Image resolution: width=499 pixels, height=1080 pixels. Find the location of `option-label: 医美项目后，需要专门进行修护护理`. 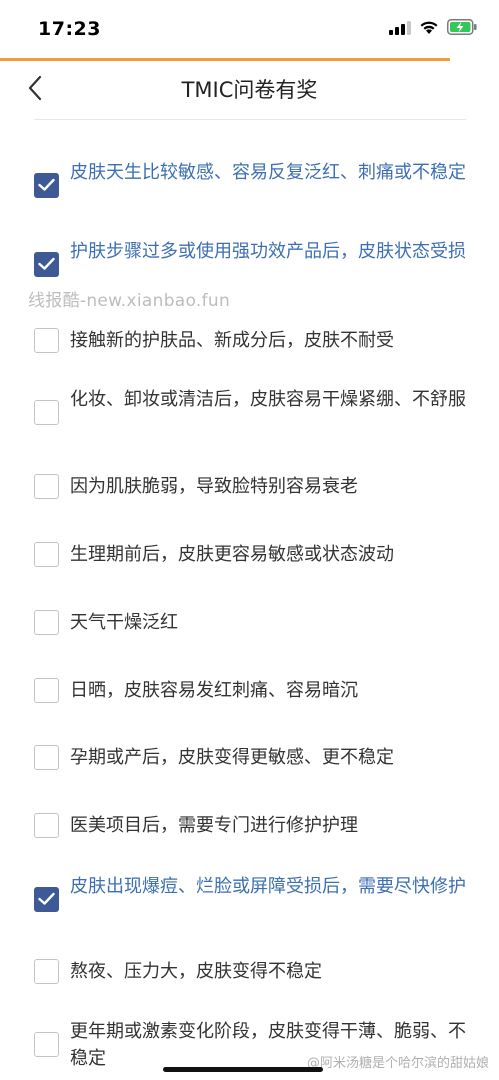

option-label: 医美项目后，需要专门进行修护护理 is located at coordinates (214, 825).